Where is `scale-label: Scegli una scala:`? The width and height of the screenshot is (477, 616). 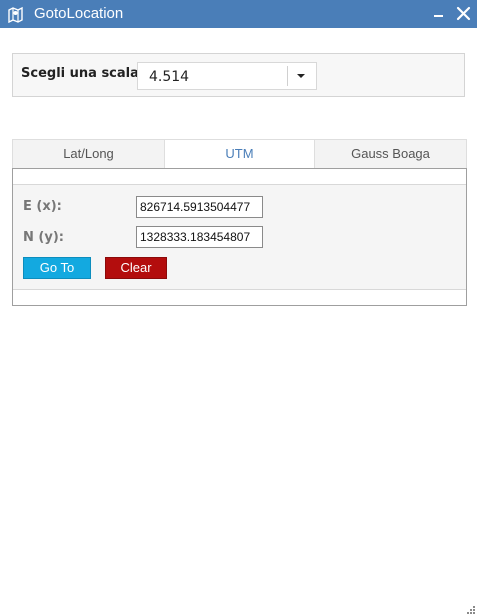
scale-label: Scegli una scala: is located at coordinates (83, 73).